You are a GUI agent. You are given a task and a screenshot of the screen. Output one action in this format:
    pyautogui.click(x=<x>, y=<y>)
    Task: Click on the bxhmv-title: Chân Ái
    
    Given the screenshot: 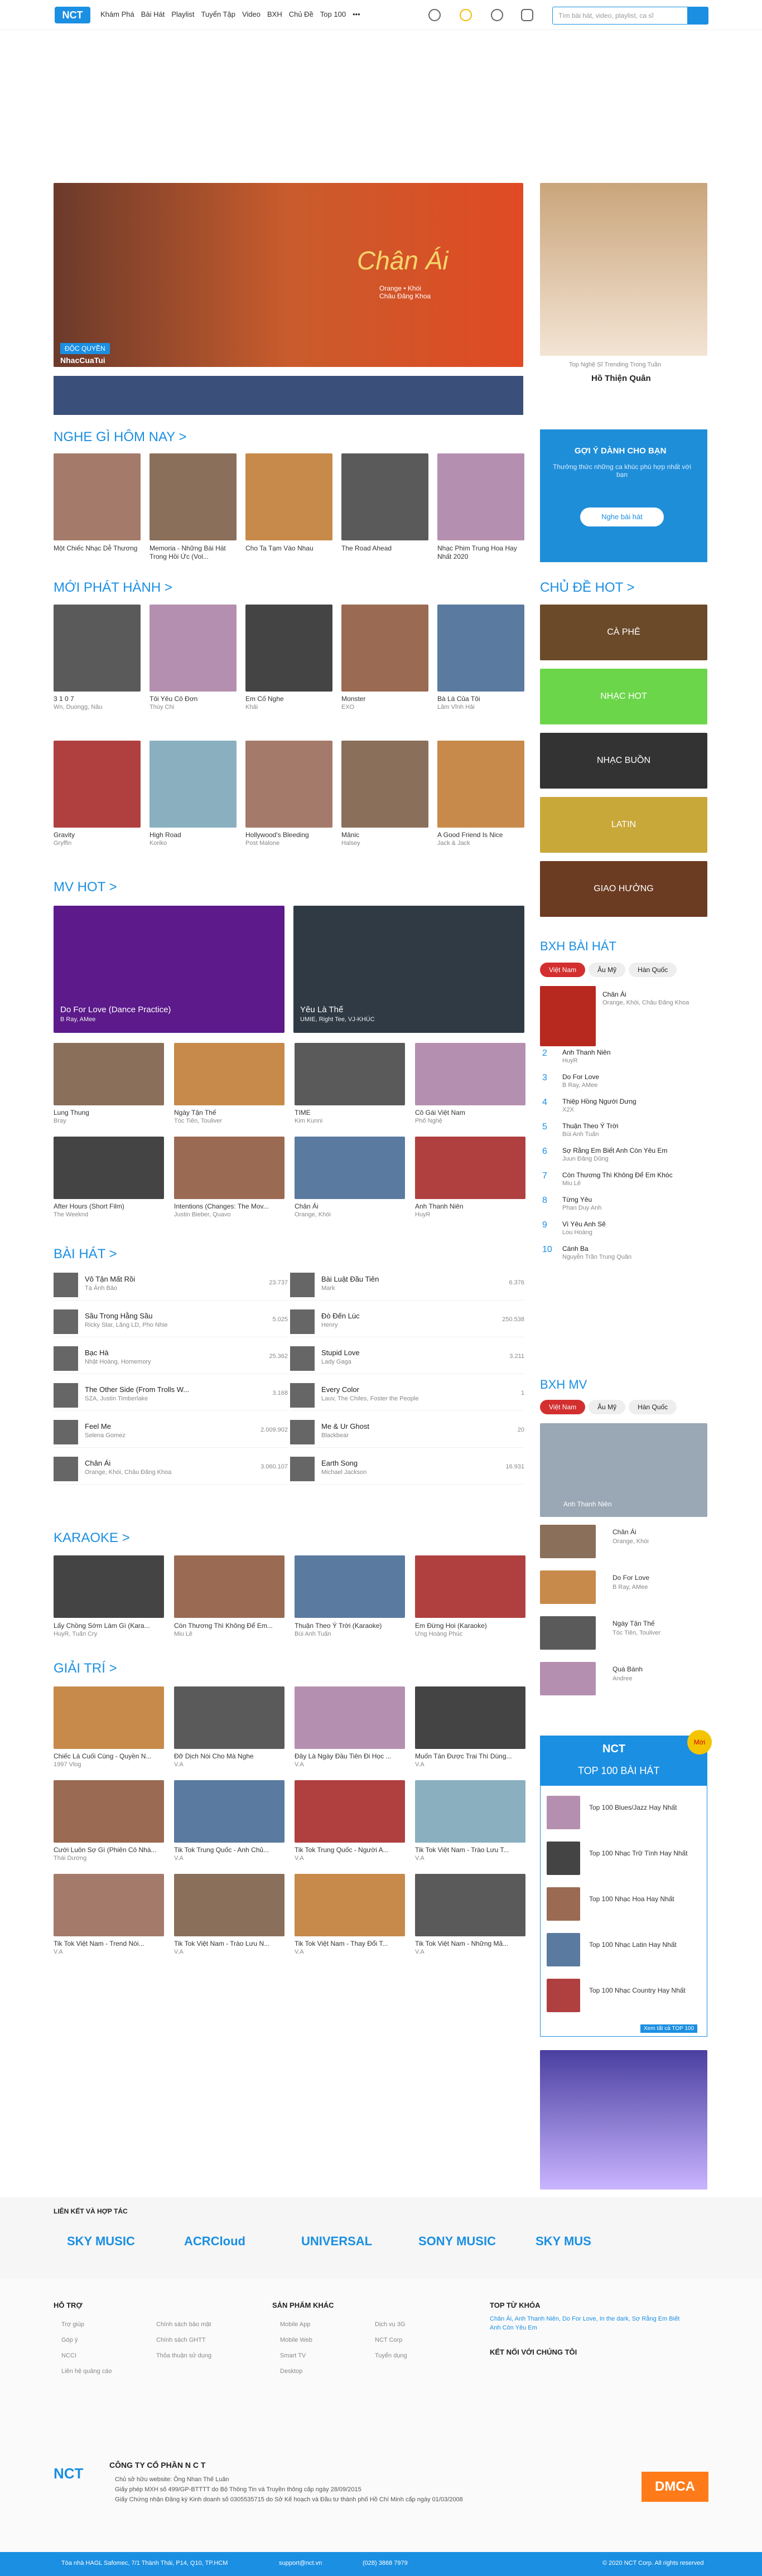 What is the action you would take?
    pyautogui.click(x=624, y=1532)
    